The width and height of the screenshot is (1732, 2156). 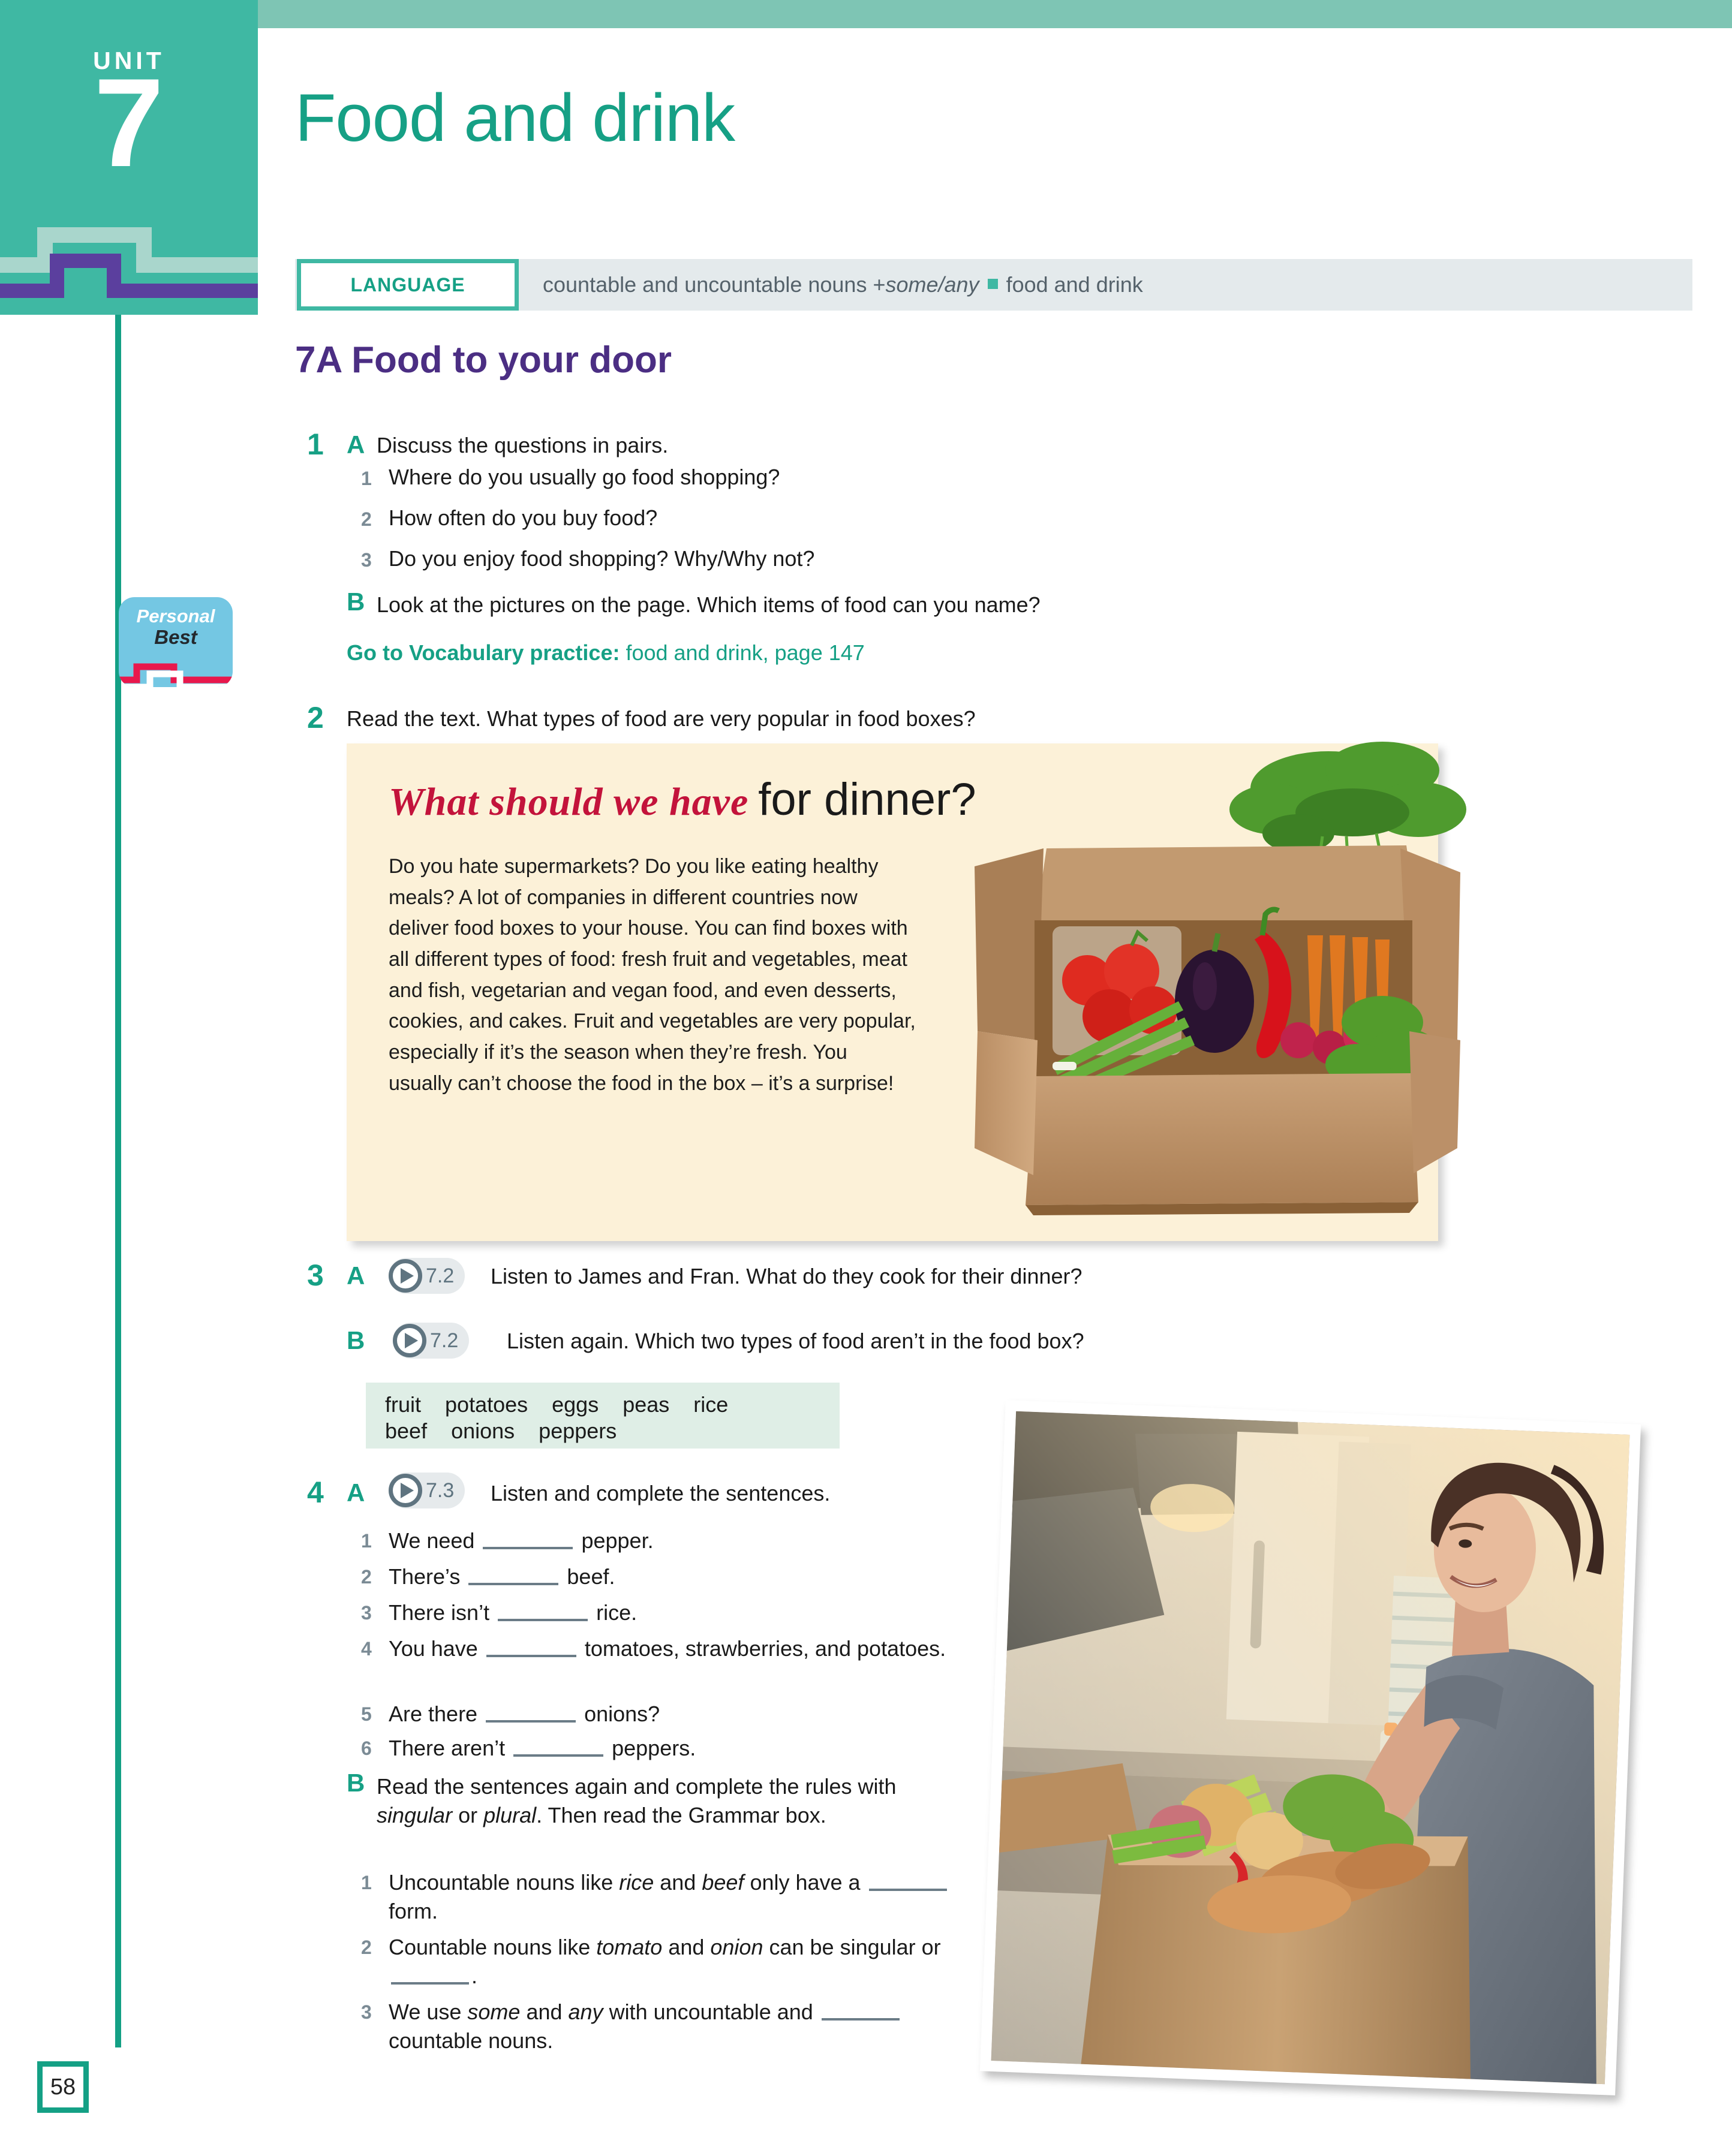 What do you see at coordinates (688, 1714) in the screenshot?
I see `sentence-5: Are there onions?` at bounding box center [688, 1714].